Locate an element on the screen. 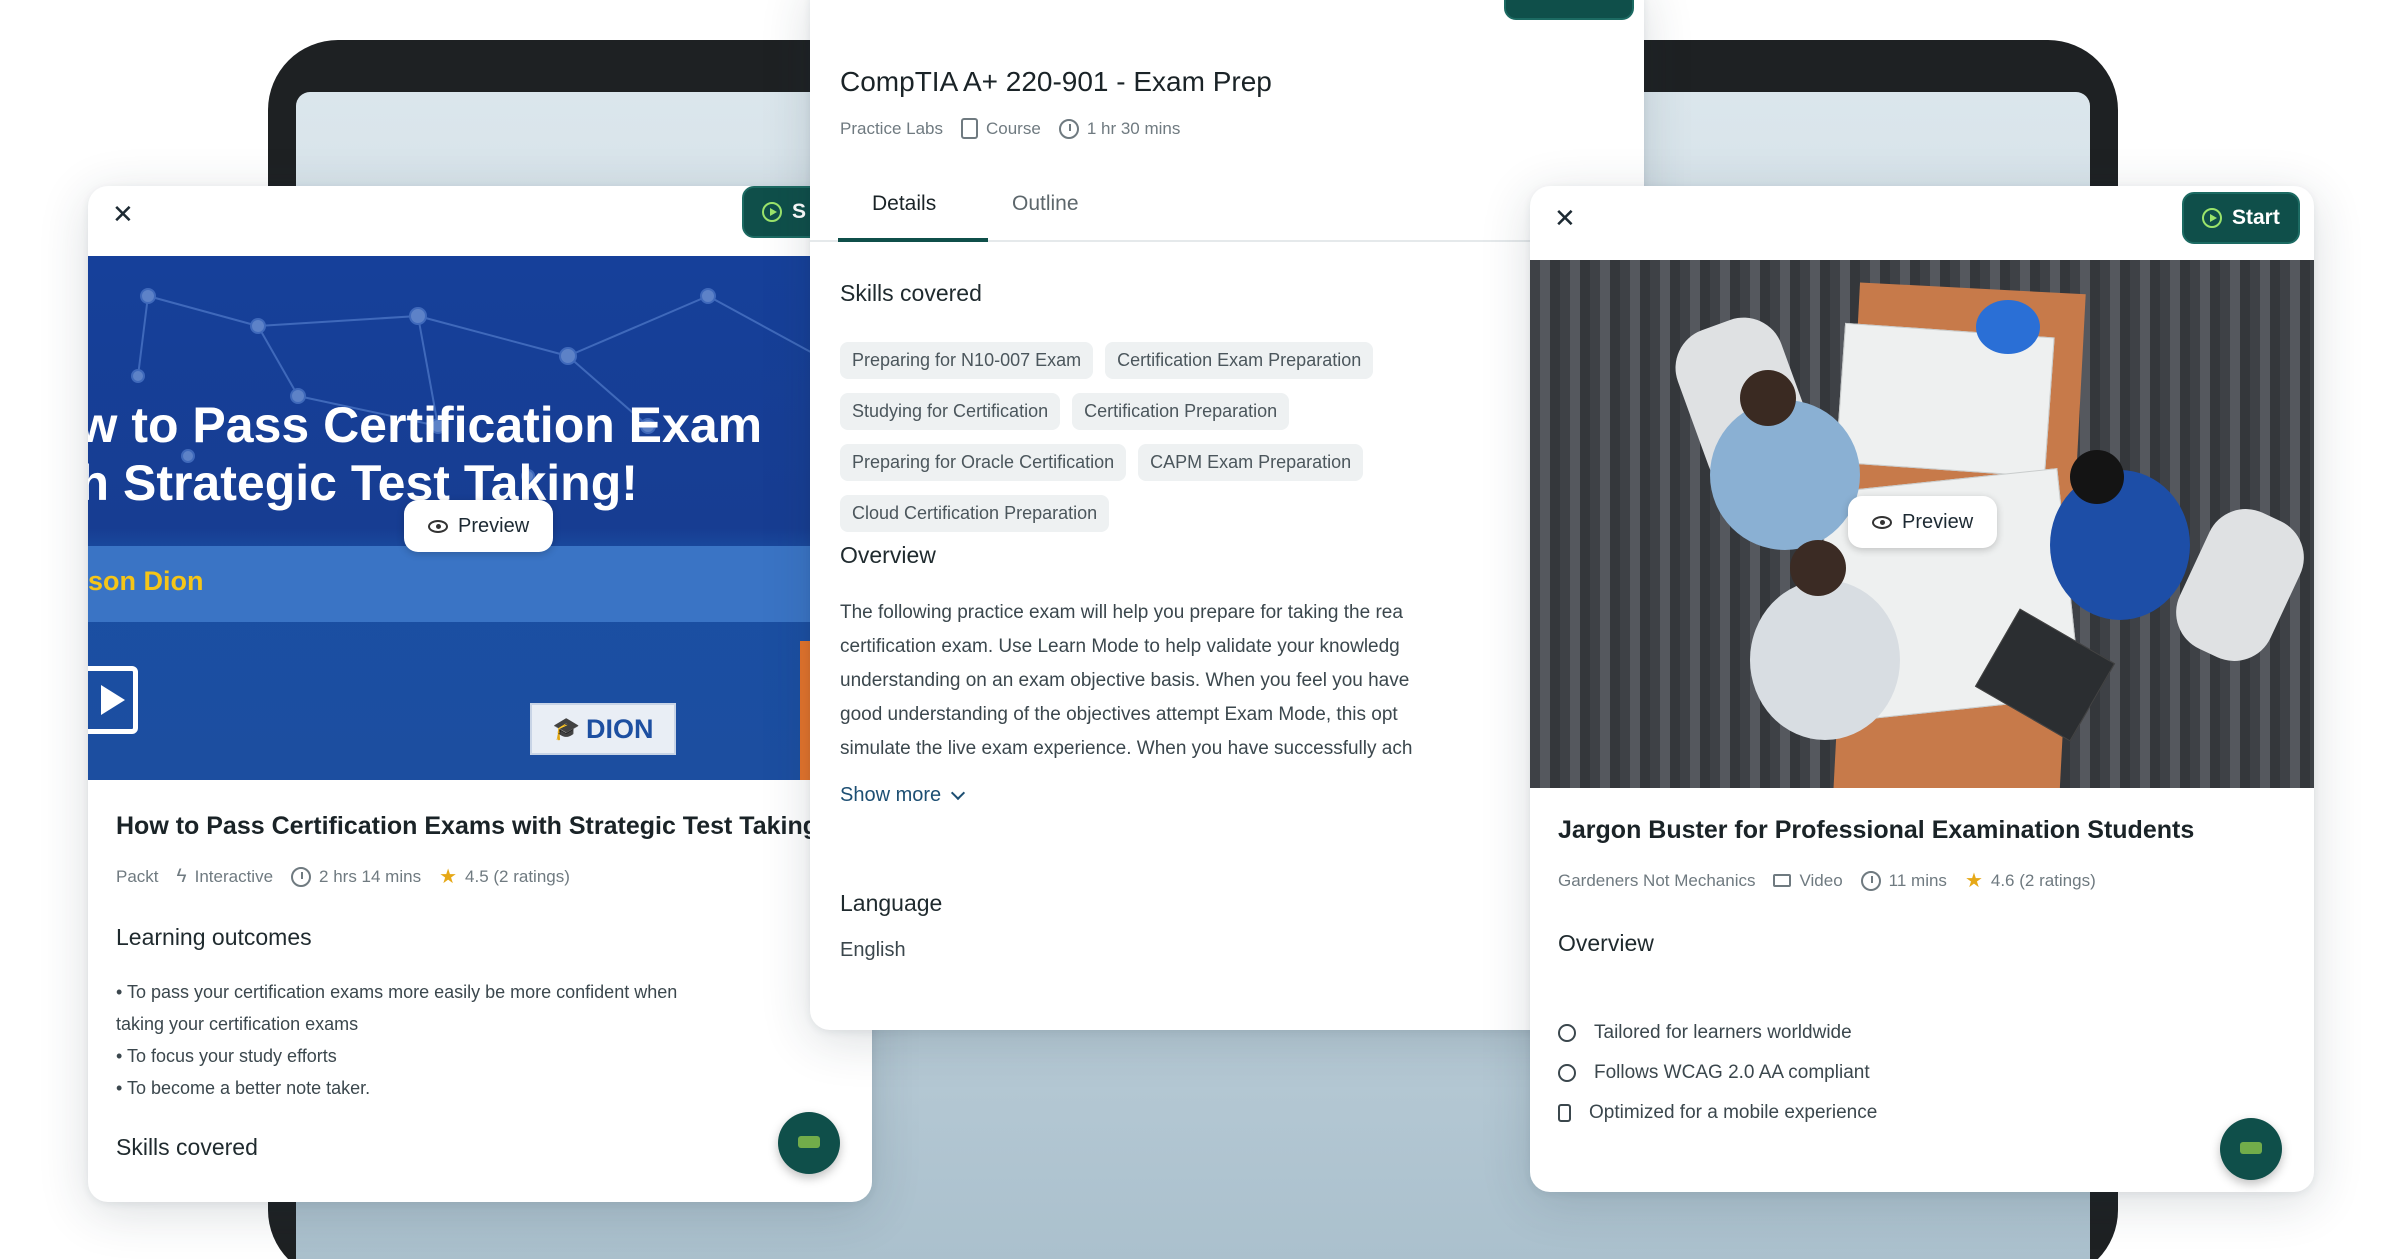 This screenshot has width=2400, height=1259. feature-worldwide: Tailored for learners worldwide is located at coordinates (1705, 1033).